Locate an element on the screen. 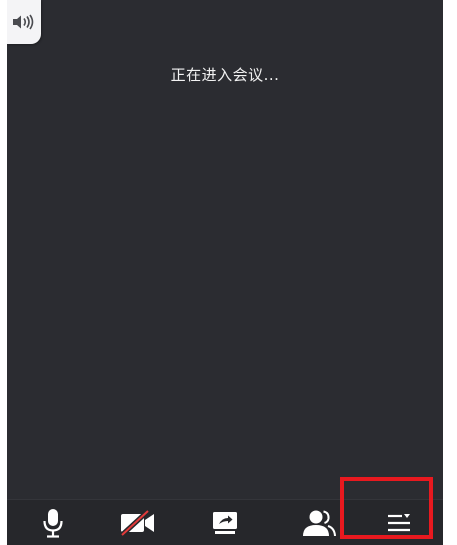  camera-button is located at coordinates (138, 522).